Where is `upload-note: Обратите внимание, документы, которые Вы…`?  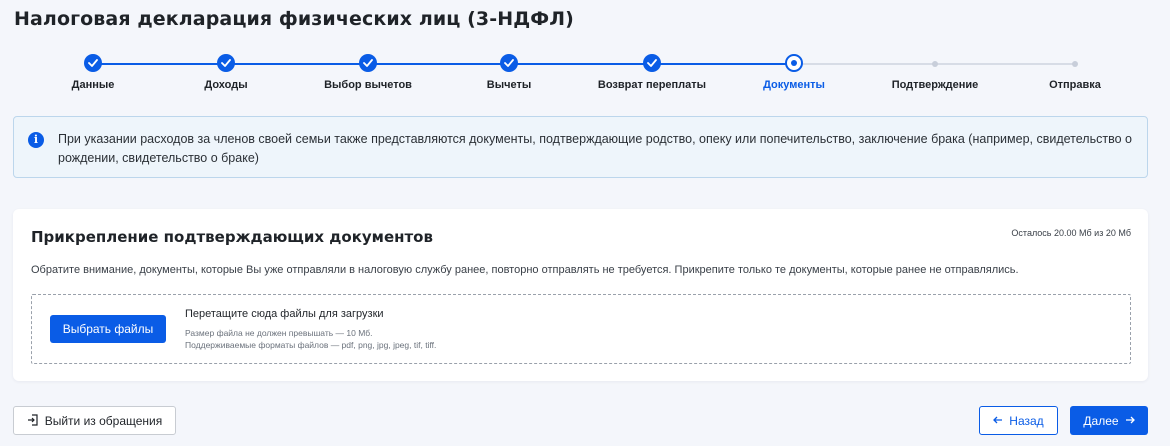
upload-note: Обратите внимание, документы, которые Вы… is located at coordinates (525, 270).